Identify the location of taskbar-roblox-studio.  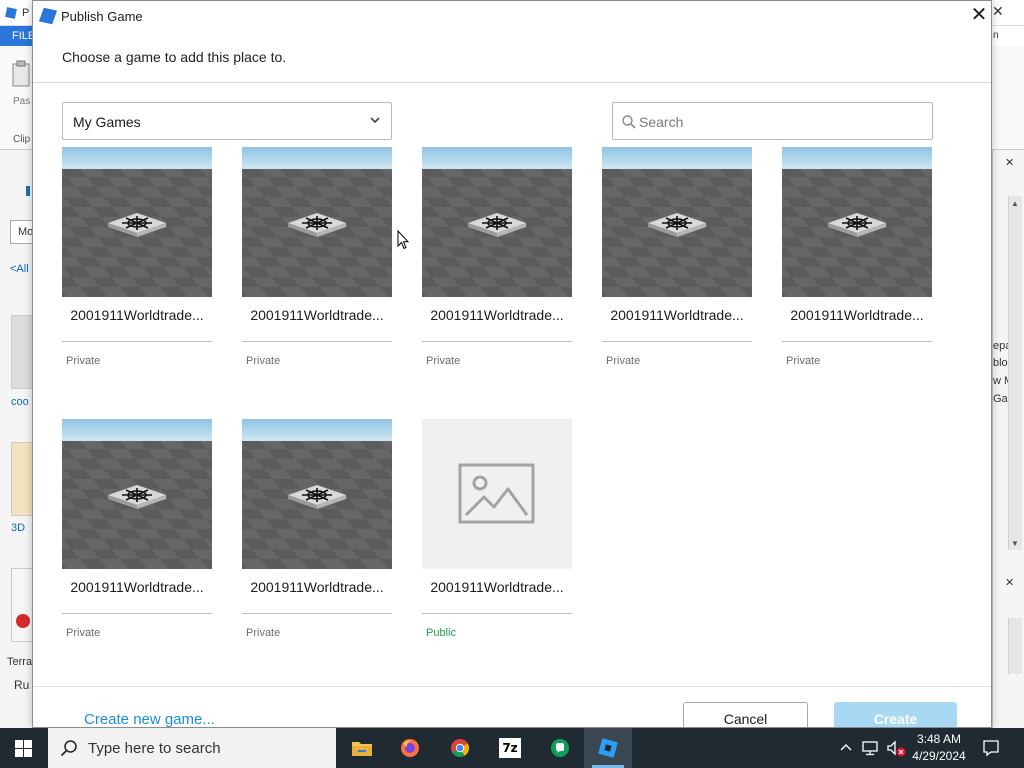
(608, 748).